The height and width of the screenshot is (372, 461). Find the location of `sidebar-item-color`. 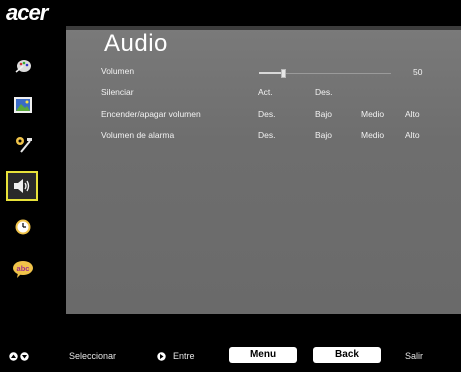

sidebar-item-color is located at coordinates (23, 65).